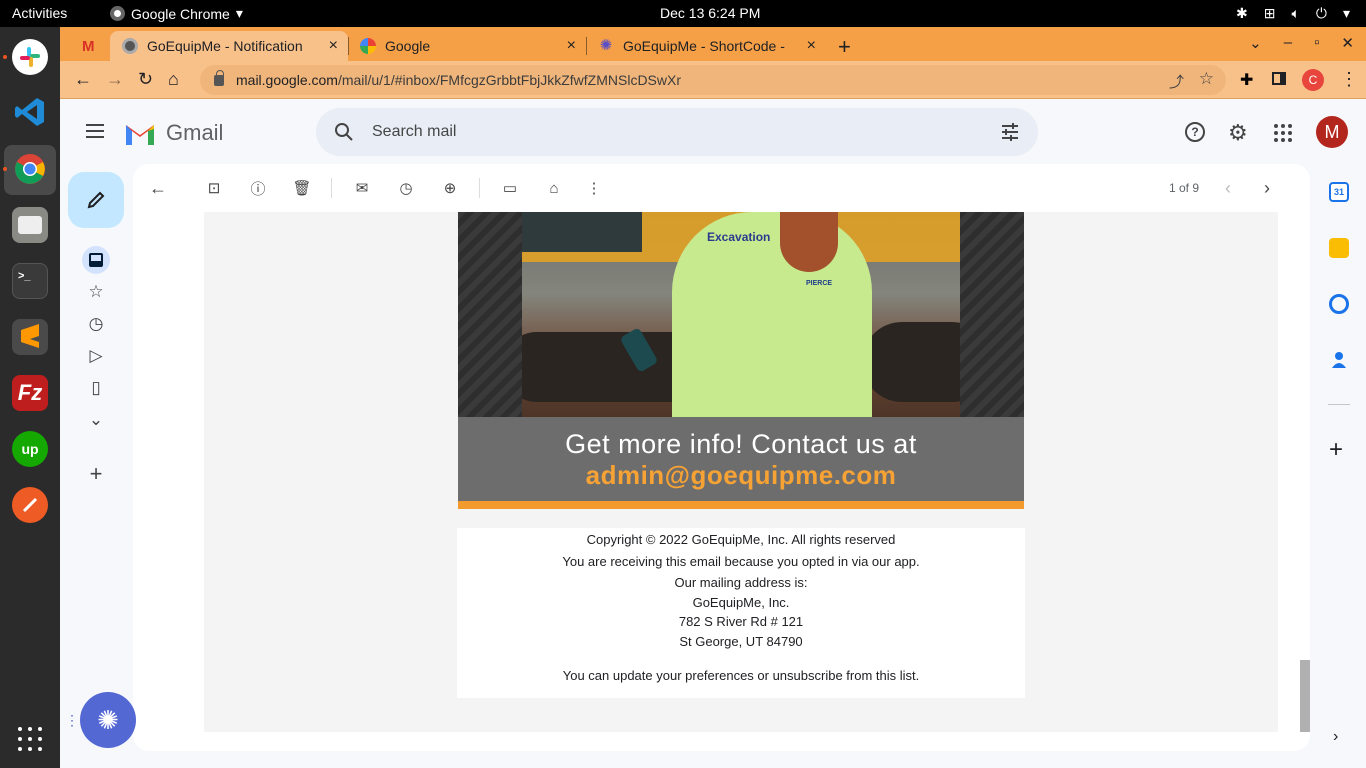 Image resolution: width=1366 pixels, height=768 pixels. I want to click on tab-google: Google ×, so click(467, 46).